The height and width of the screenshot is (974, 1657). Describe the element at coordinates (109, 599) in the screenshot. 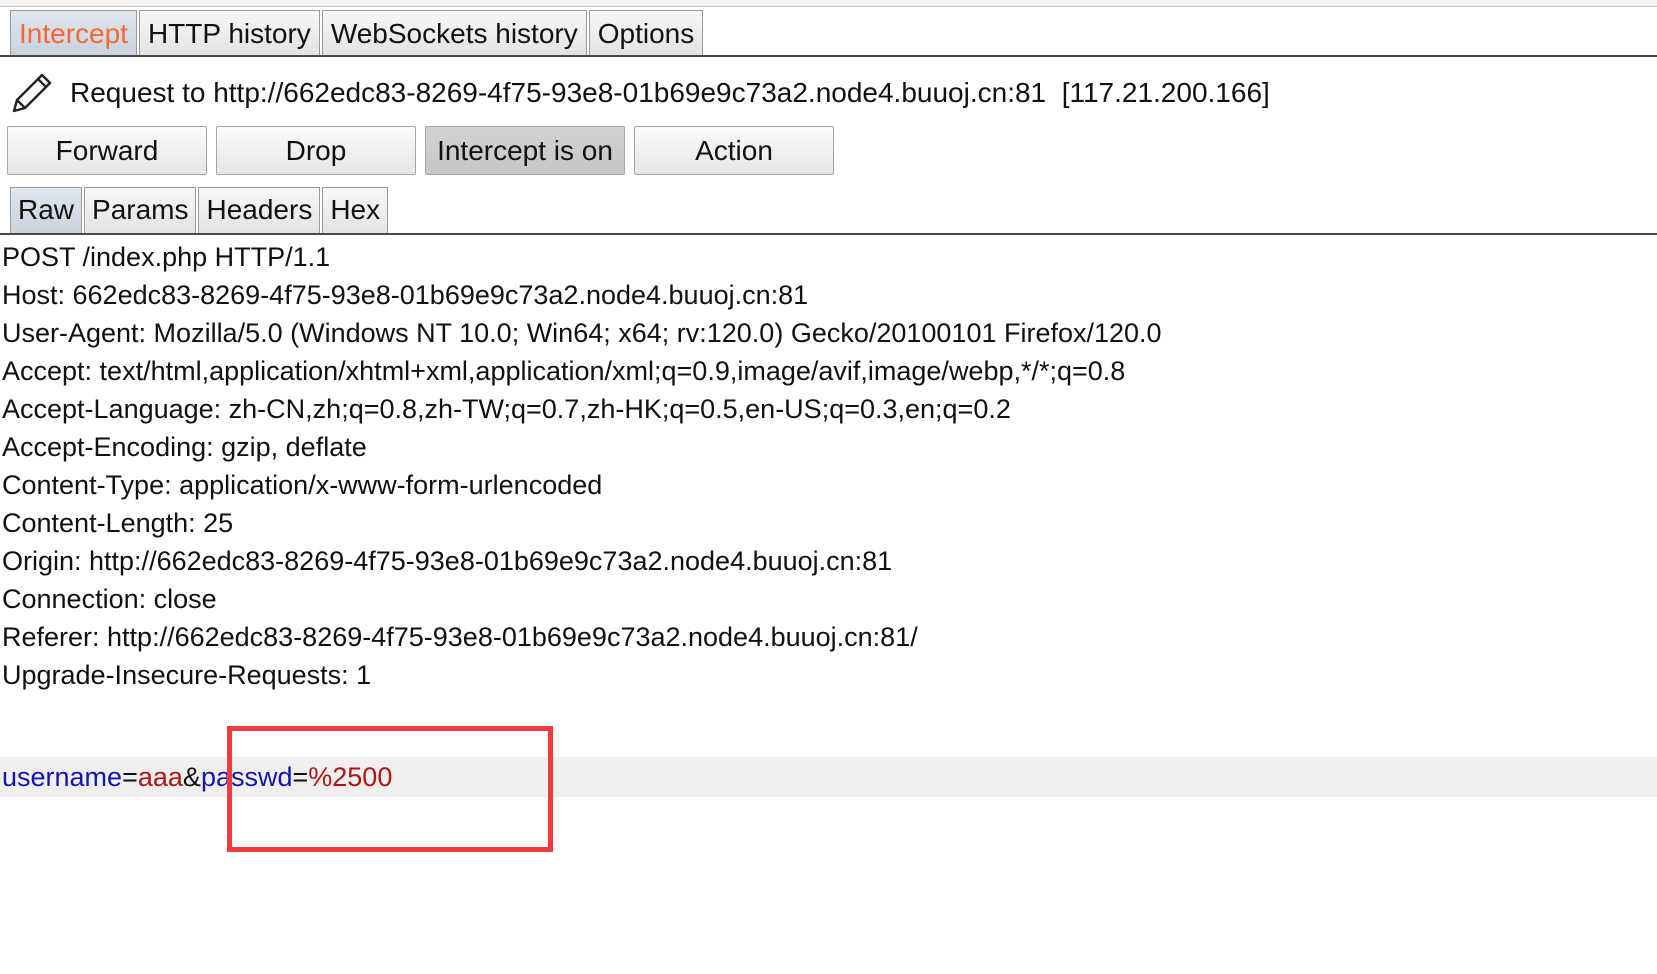

I see `header-line: Connection: close` at that location.